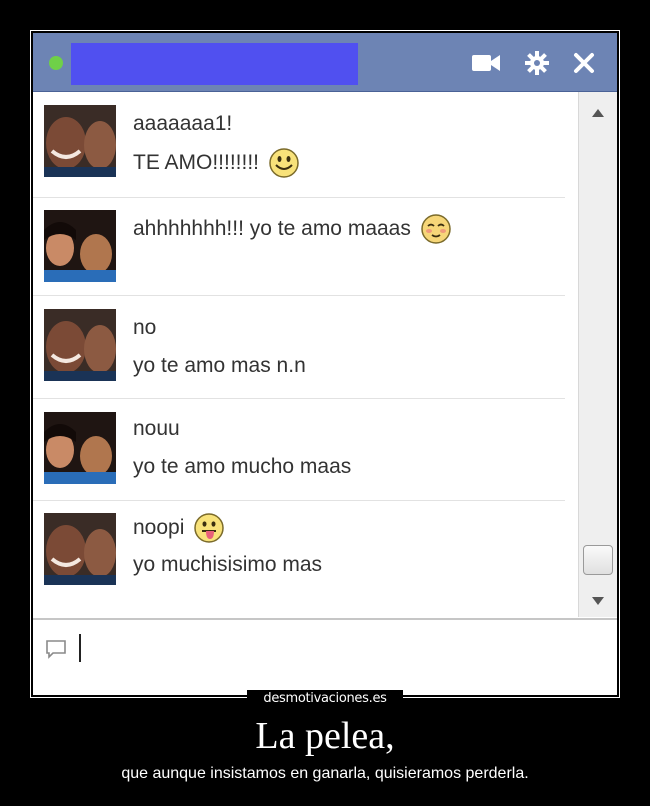  What do you see at coordinates (537, 63) in the screenshot?
I see `settings-gear-icon` at bounding box center [537, 63].